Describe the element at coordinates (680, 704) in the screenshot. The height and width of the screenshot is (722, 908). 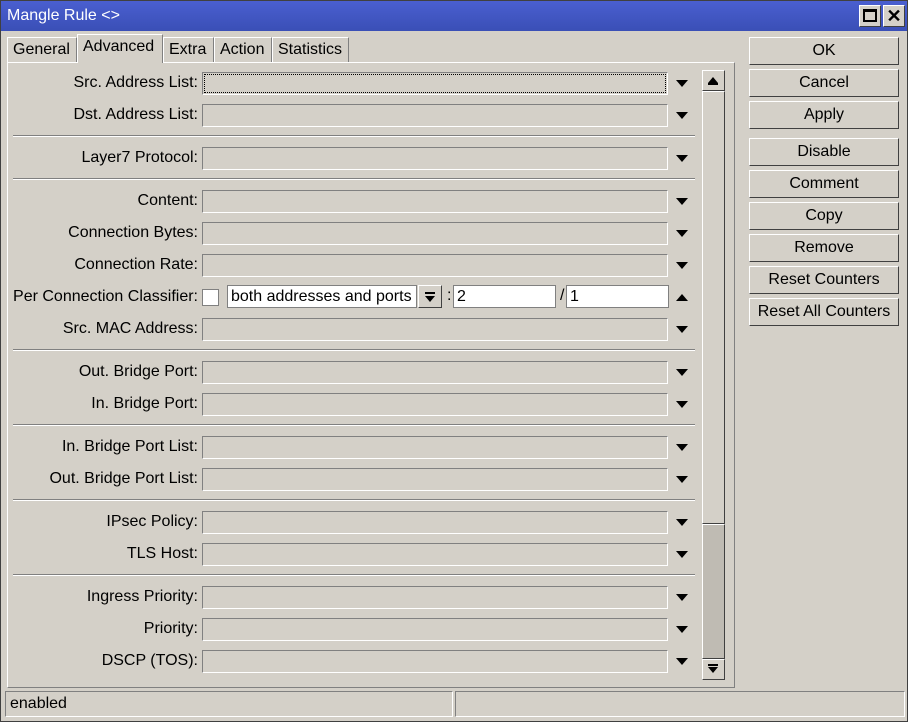
I see `status-secondary` at that location.